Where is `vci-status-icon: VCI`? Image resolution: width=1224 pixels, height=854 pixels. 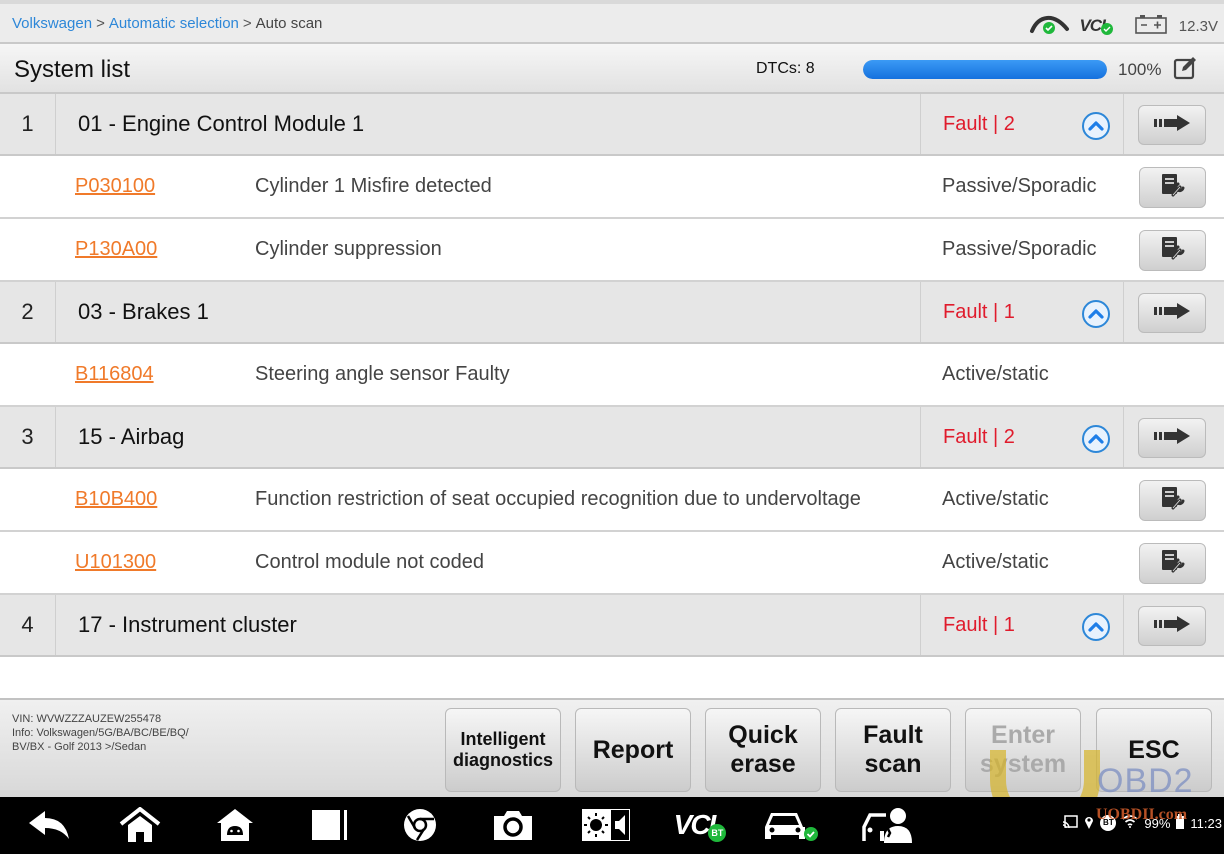
vci-status-icon: VCI is located at coordinates (1096, 26).